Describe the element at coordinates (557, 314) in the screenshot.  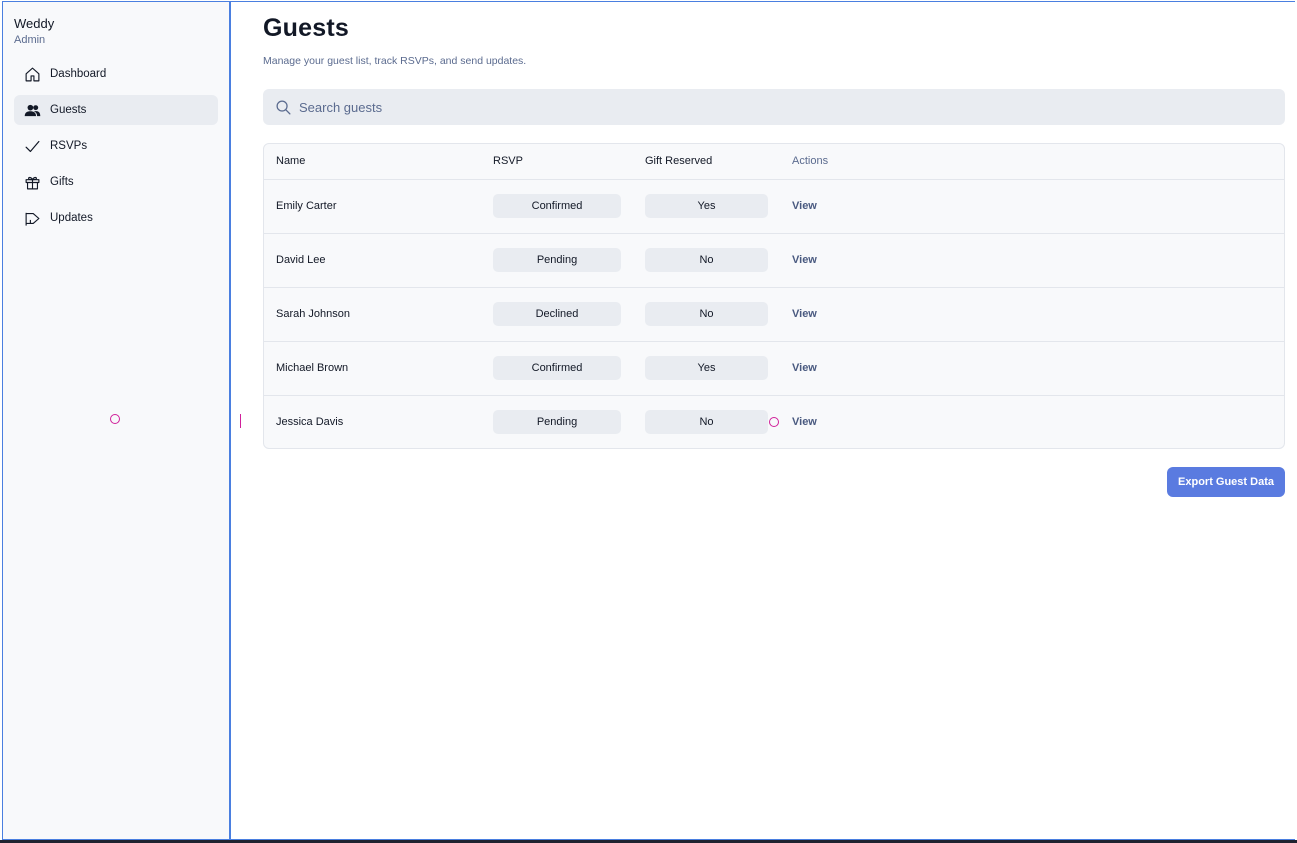
I see `rsvp-status-badge: Declined` at that location.